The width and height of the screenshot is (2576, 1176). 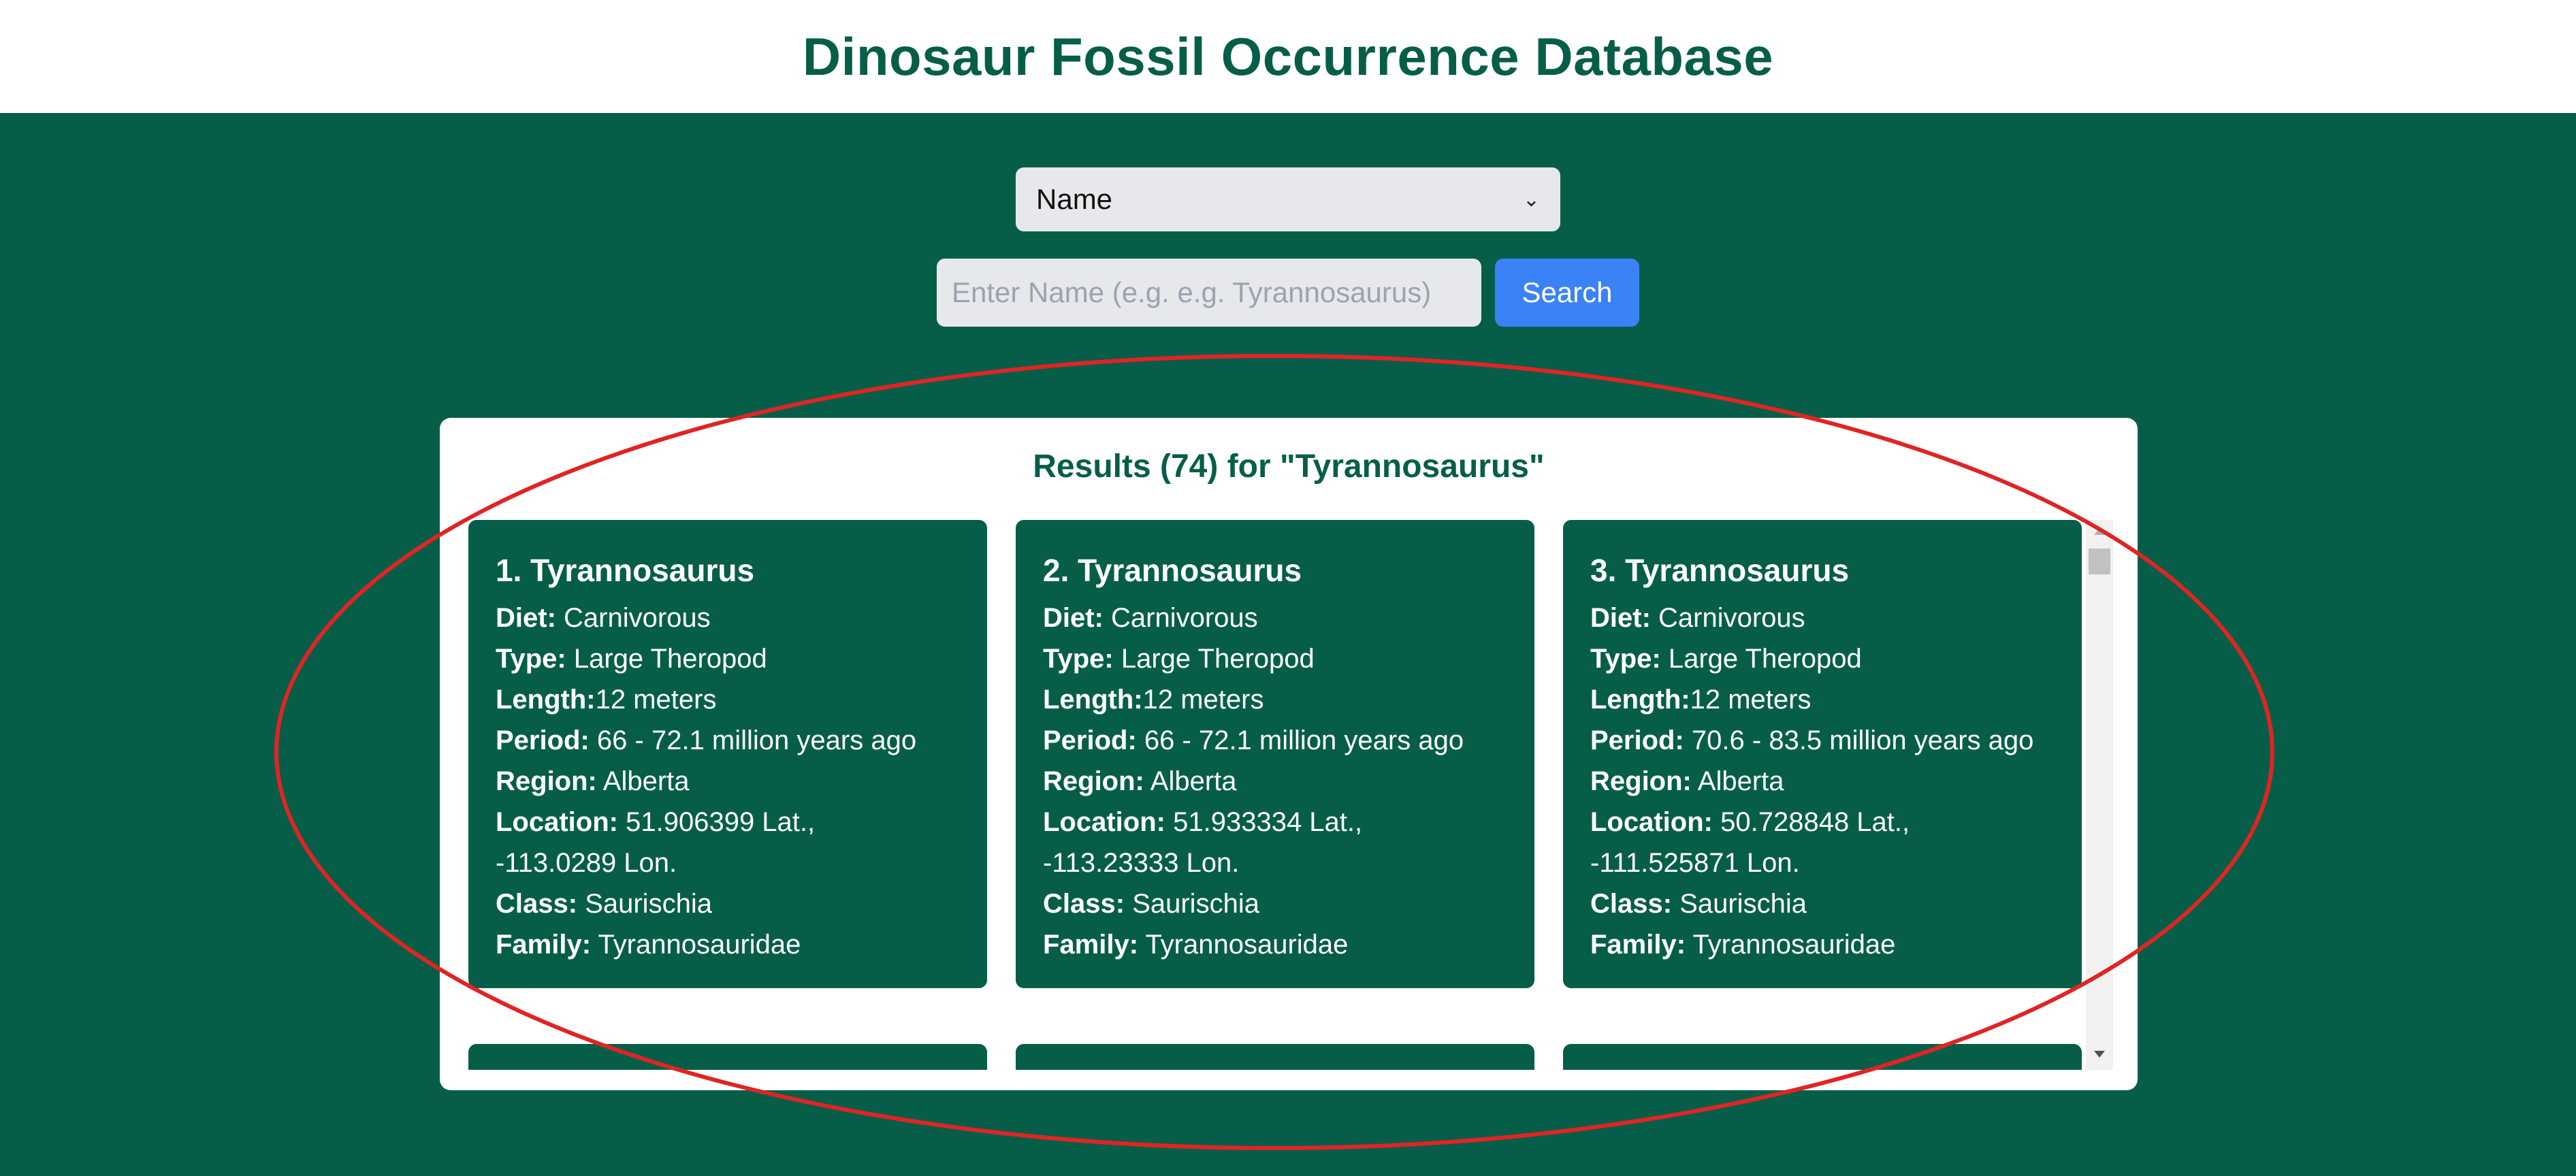 What do you see at coordinates (2100, 1055) in the screenshot?
I see `scroll-down-arrow-icon` at bounding box center [2100, 1055].